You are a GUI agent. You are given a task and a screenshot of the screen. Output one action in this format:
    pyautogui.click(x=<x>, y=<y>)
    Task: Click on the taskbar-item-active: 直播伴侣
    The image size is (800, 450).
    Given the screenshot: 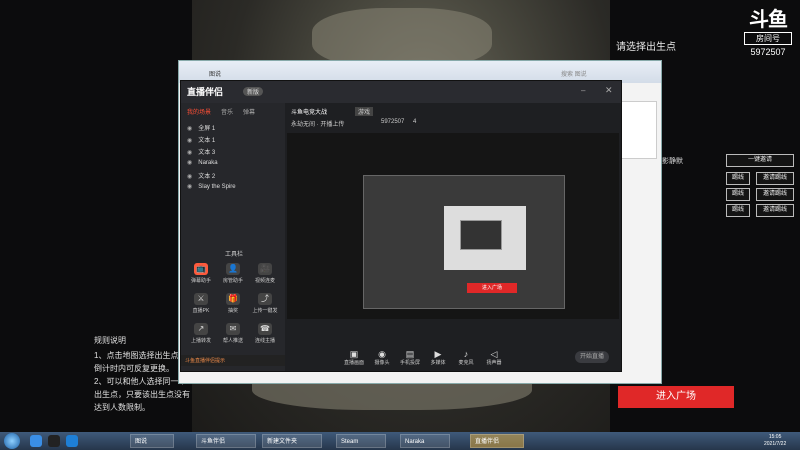 What is the action you would take?
    pyautogui.click(x=497, y=441)
    